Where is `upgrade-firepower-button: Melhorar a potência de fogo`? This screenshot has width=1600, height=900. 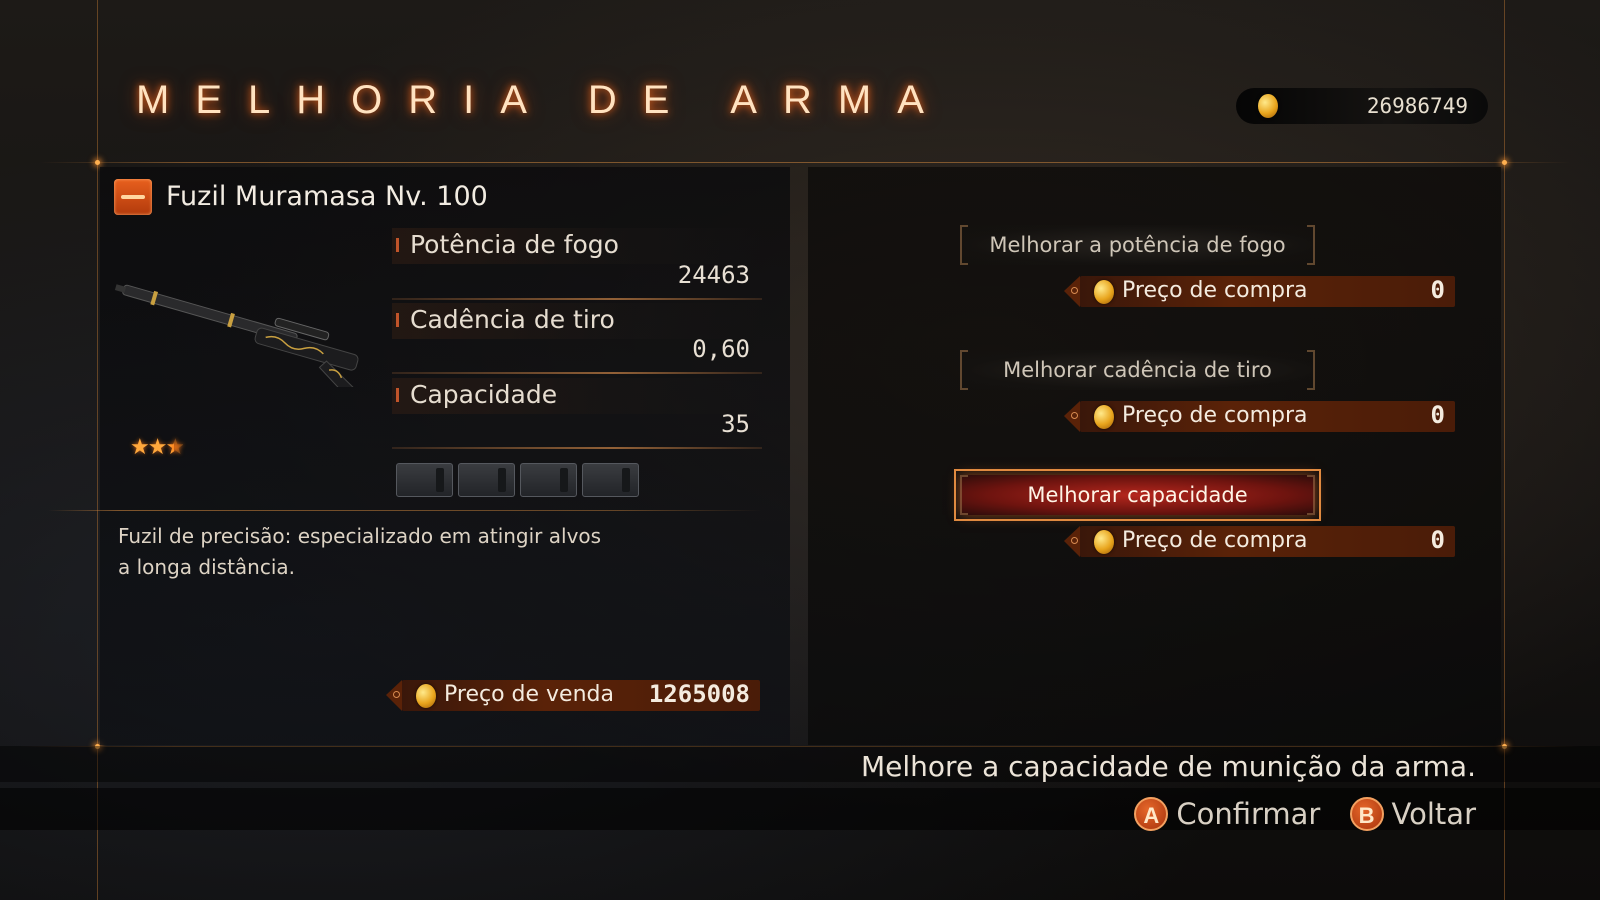
upgrade-firepower-button: Melhorar a potência de fogo is located at coordinates (1137, 245).